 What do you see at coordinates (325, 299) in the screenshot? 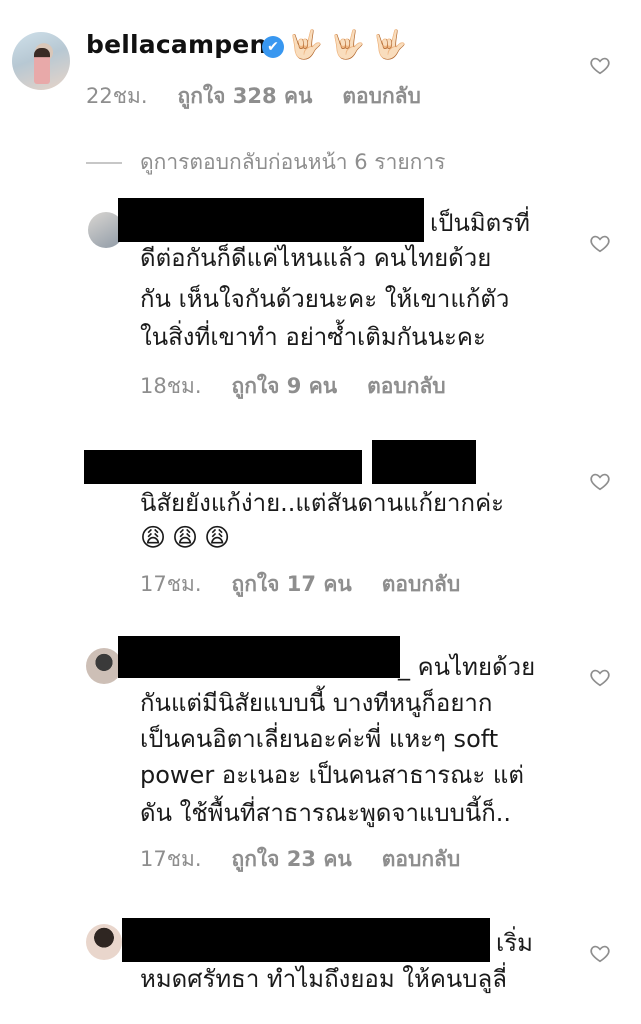
I see `reply-text-line: กัน เห็นใจกันด้วยนะคะ ให้เขาแก้ตัว` at bounding box center [325, 299].